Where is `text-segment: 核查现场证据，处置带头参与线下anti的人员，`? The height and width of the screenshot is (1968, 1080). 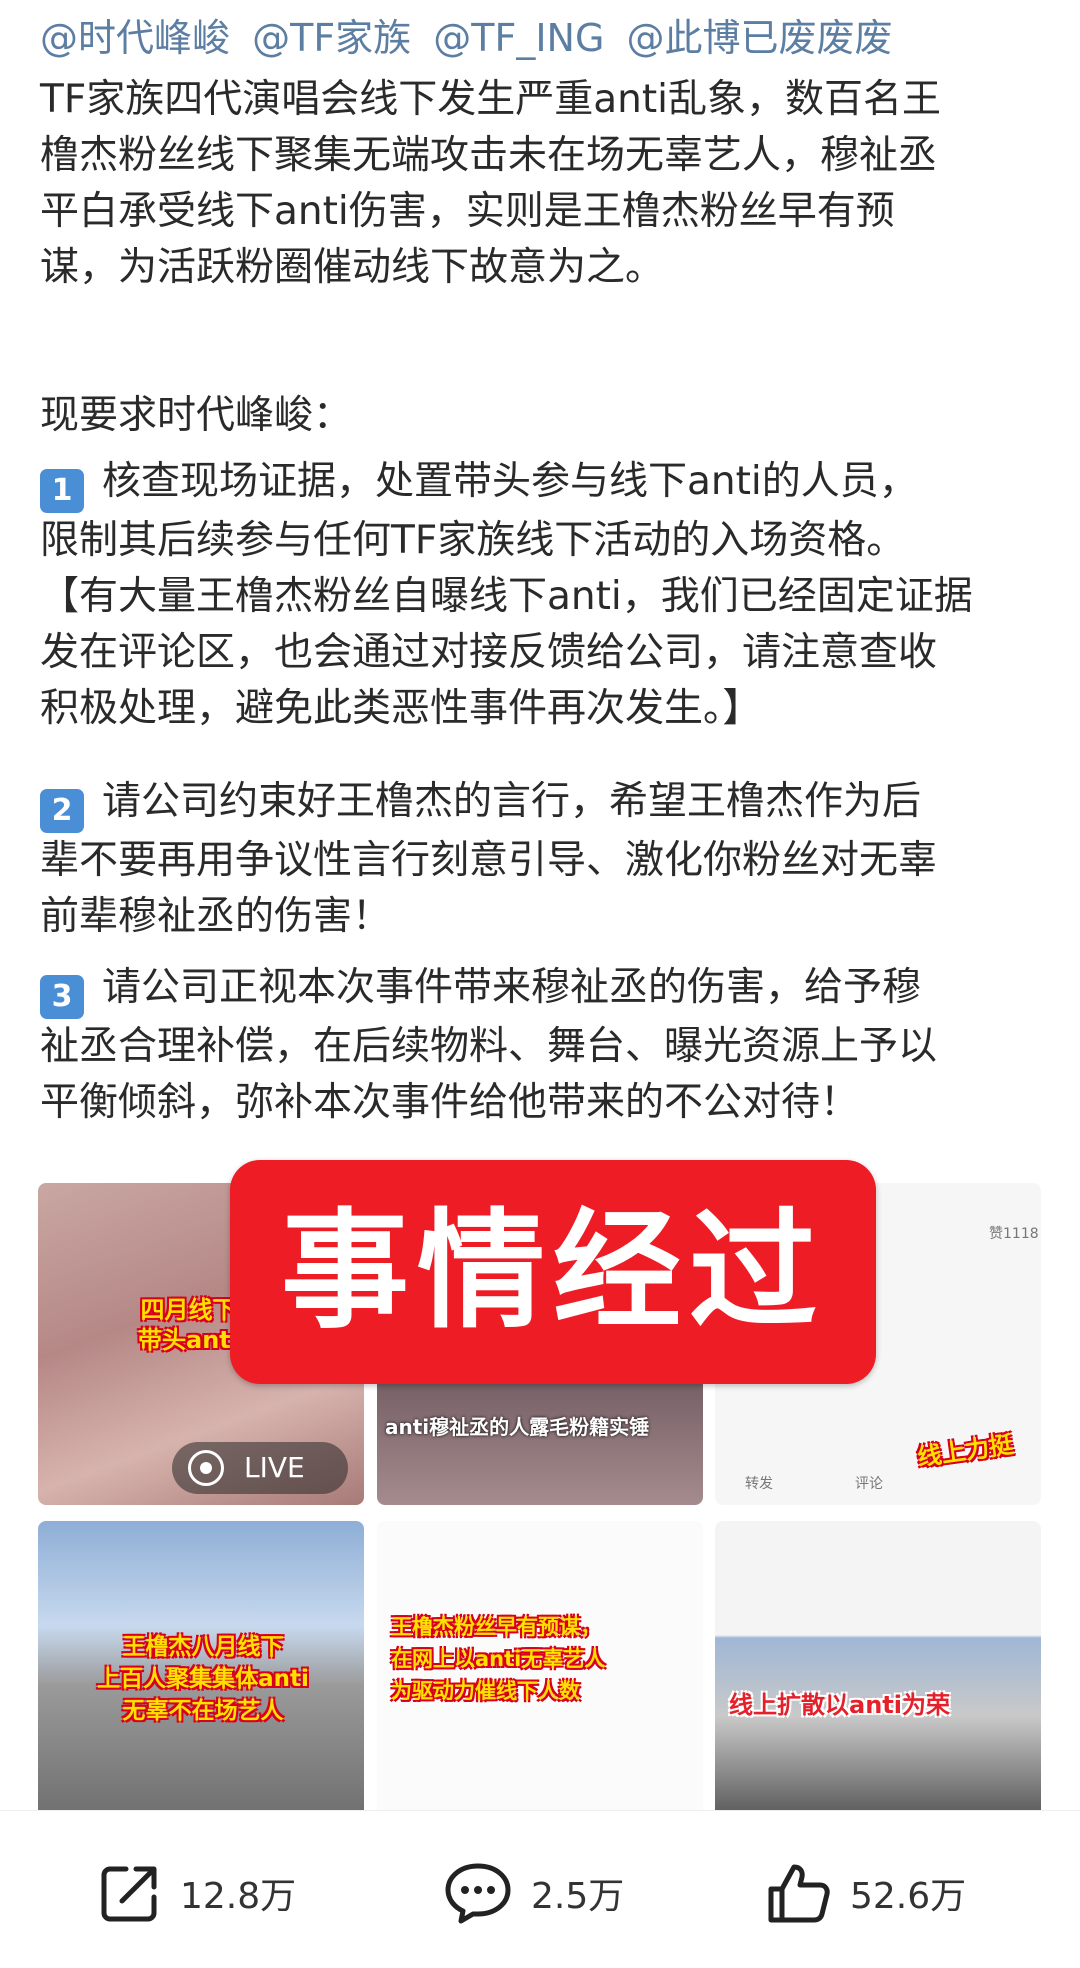 text-segment: 核查现场证据，处置带头参与线下anti的人员， is located at coordinates (510, 481).